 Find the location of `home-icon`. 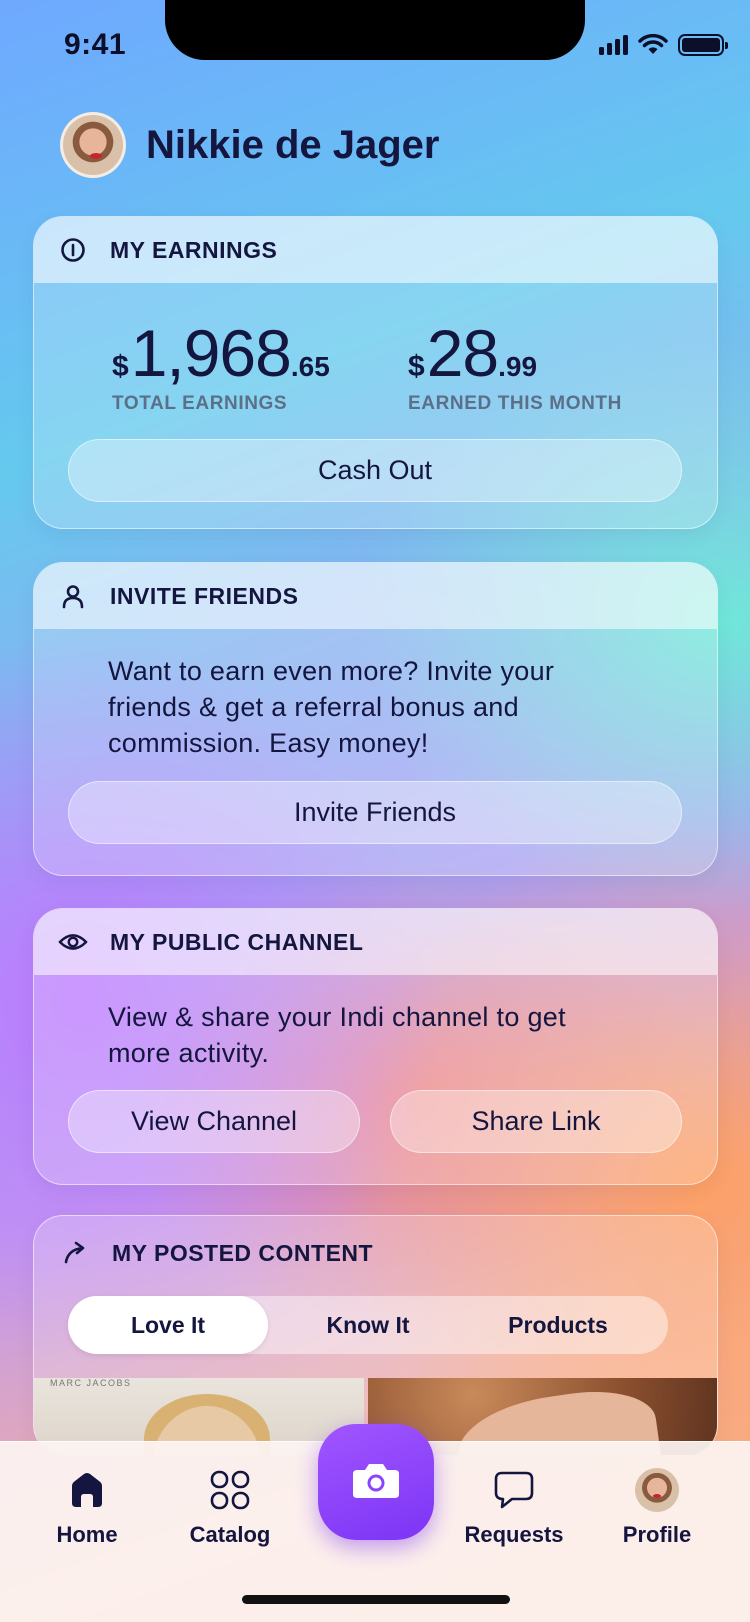

home-icon is located at coordinates (87, 1490).